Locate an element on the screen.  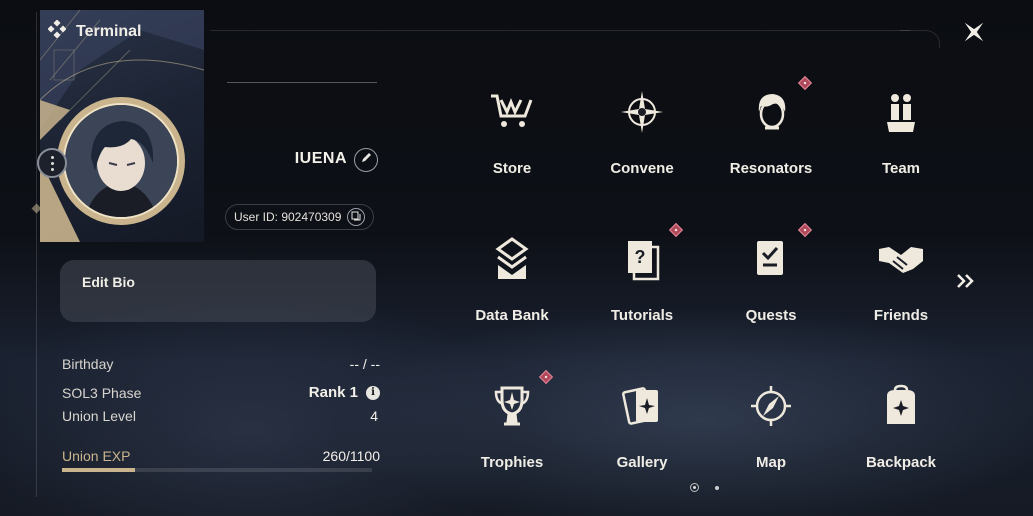
profile-more-button is located at coordinates (52, 163).